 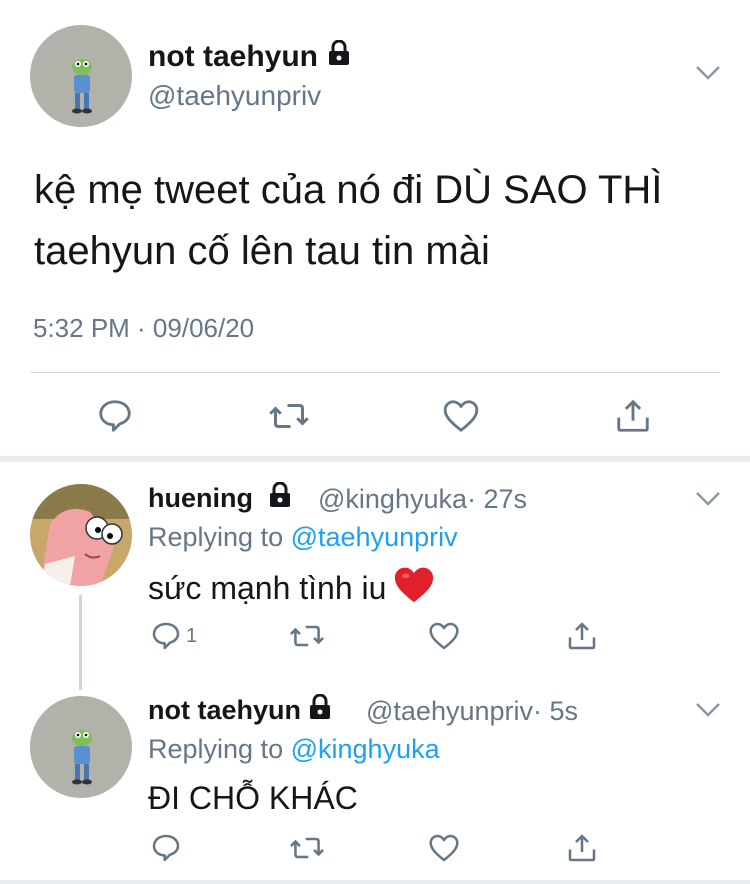 I want to click on main-tweet-timestamp: 5:32 PM · 09/06/20, so click(x=143, y=328).